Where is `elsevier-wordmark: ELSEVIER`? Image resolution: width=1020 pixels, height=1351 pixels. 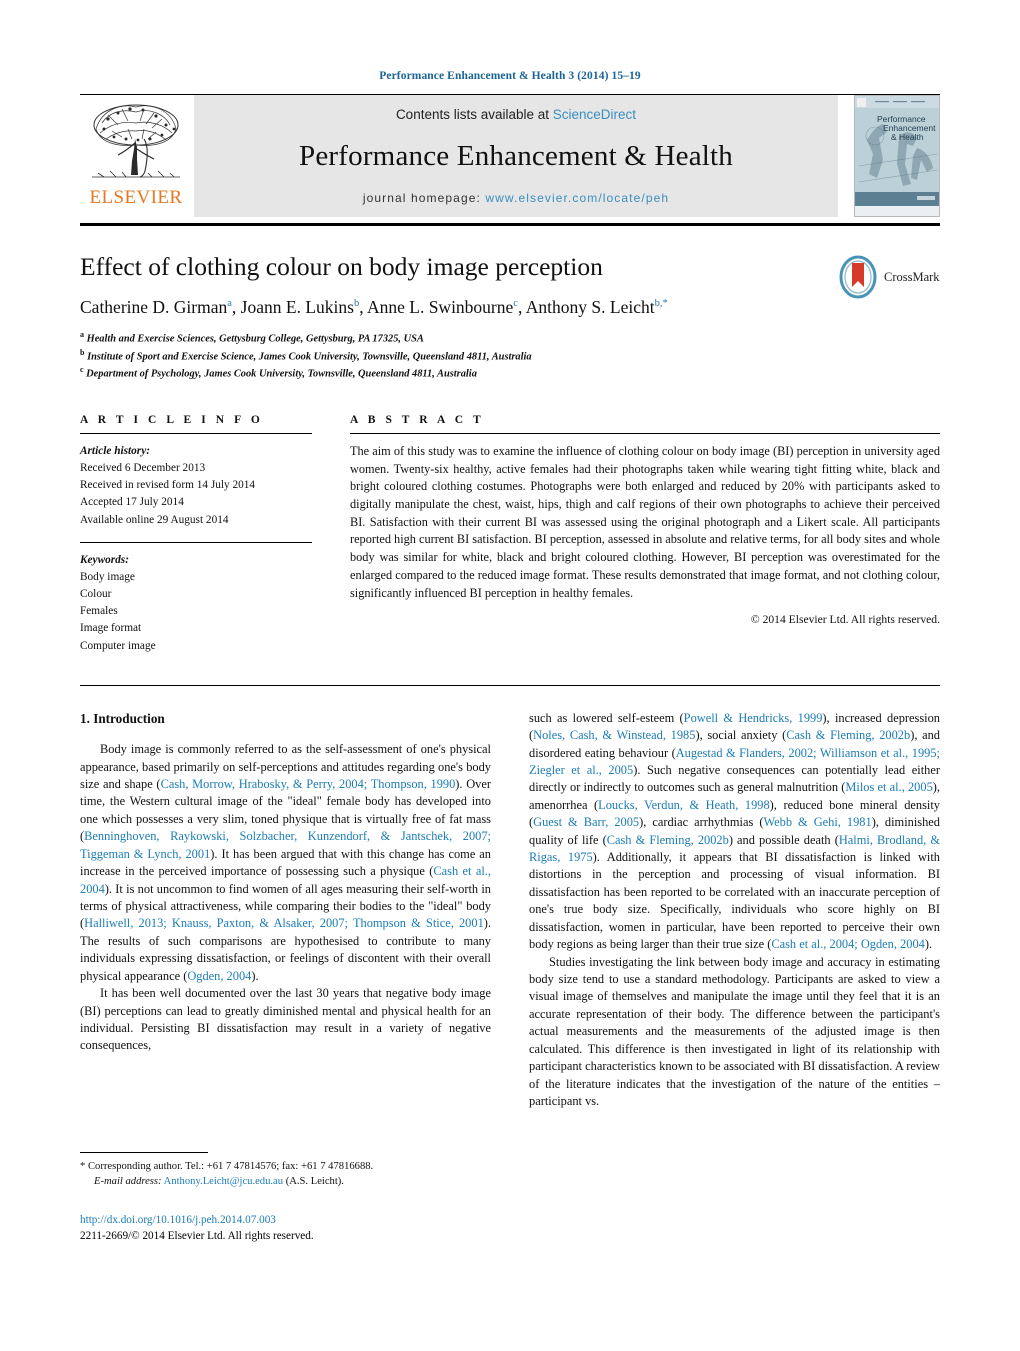 elsevier-wordmark: ELSEVIER is located at coordinates (136, 197).